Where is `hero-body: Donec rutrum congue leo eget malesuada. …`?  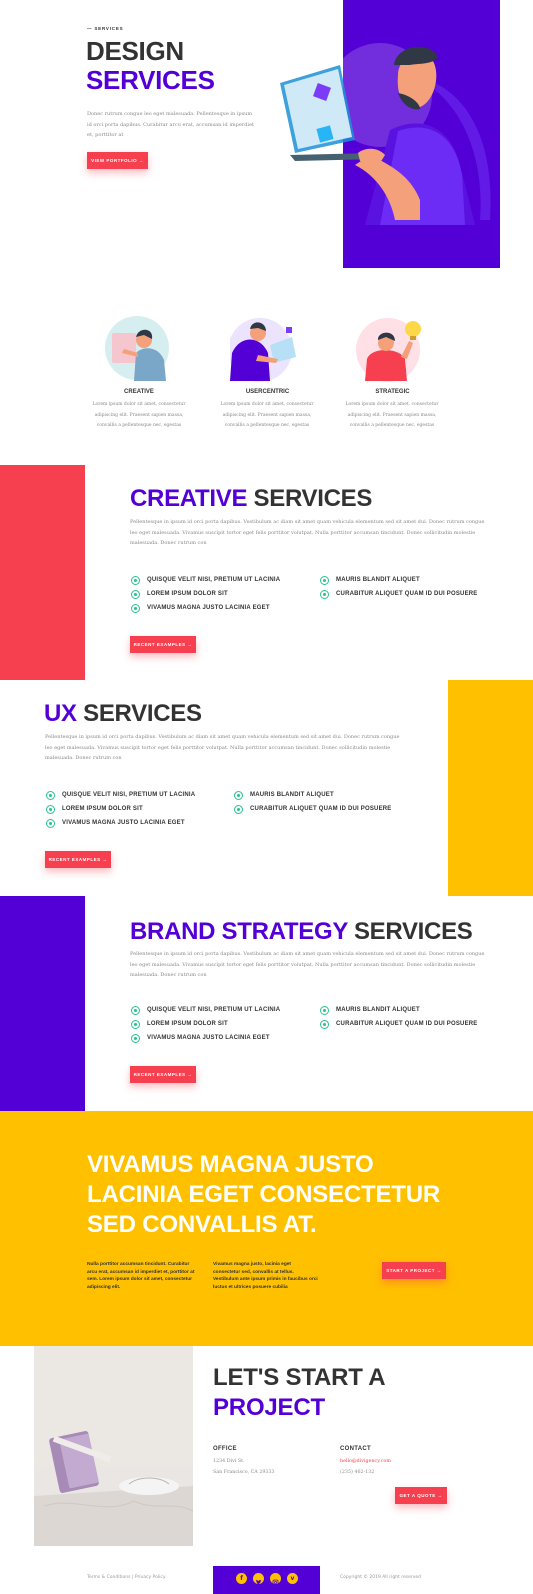 hero-body: Donec rutrum congue leo eget malesuada. … is located at coordinates (170, 124).